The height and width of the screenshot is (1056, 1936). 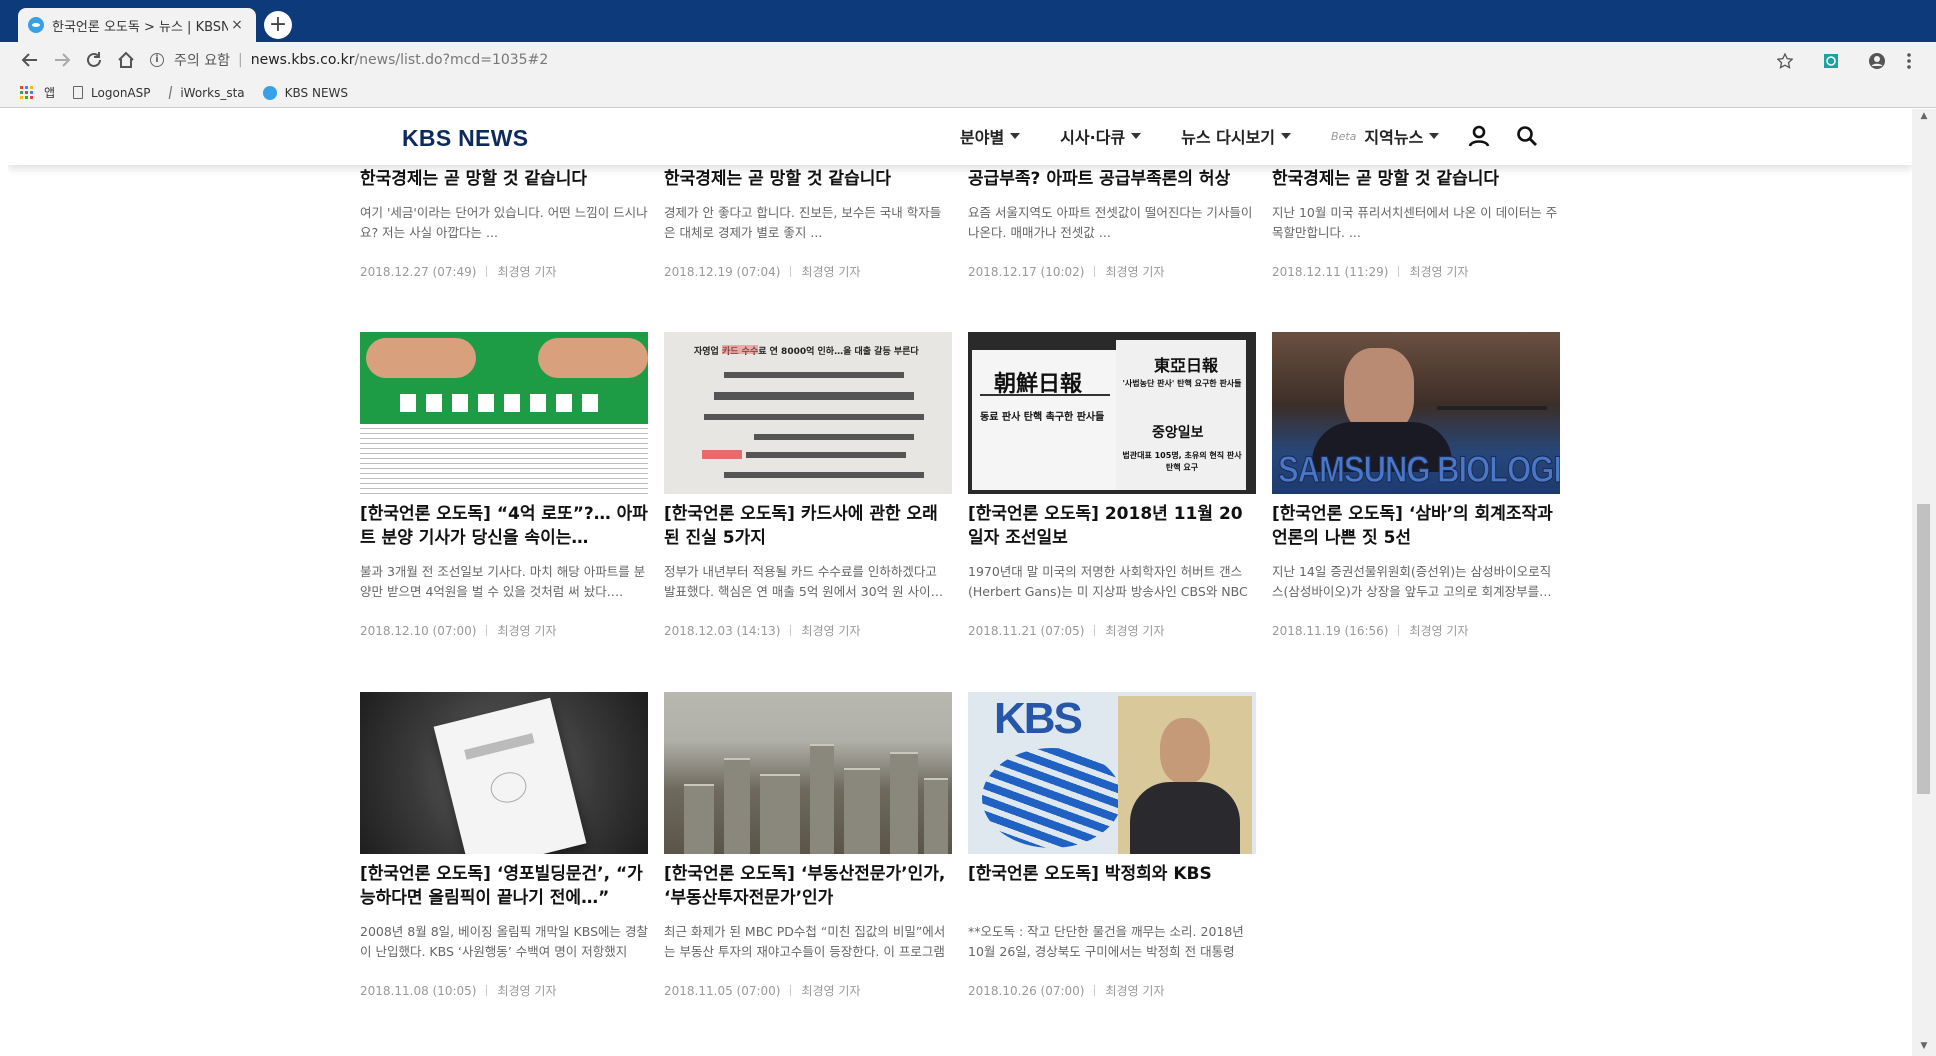 I want to click on url-path: /news/list.do?mcd=1035#2, so click(x=451, y=60).